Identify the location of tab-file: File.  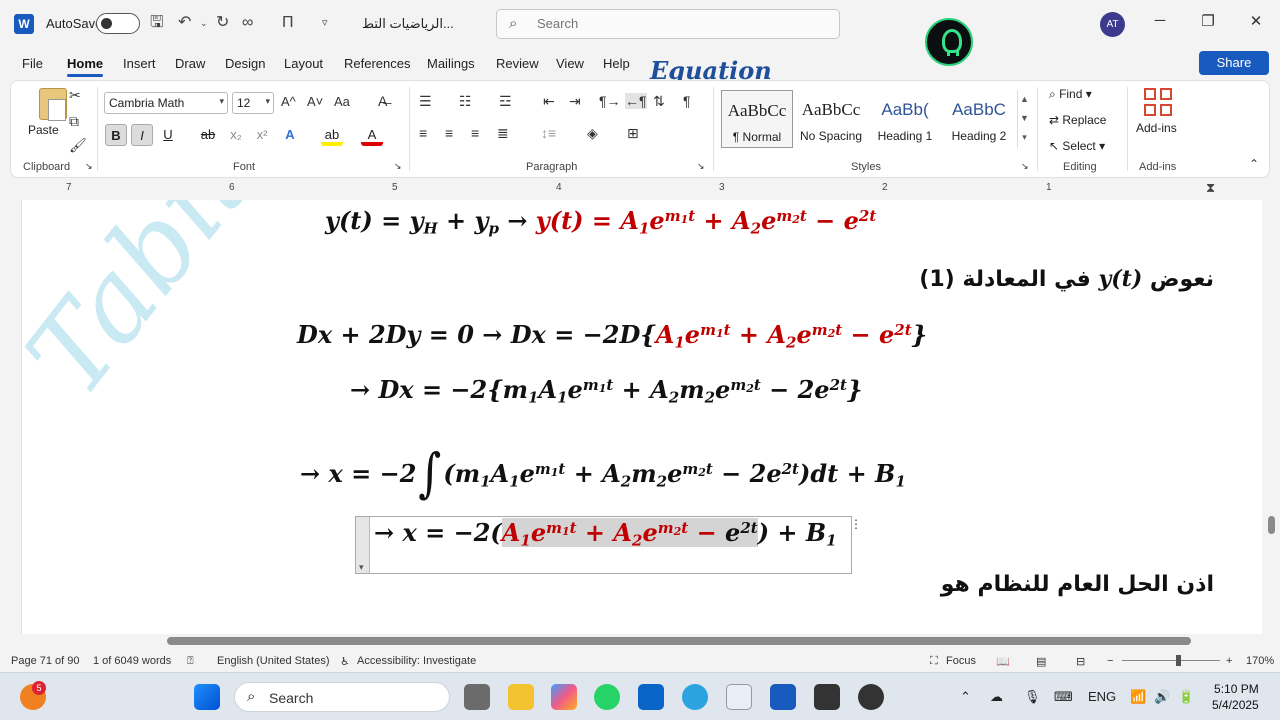
(32, 63).